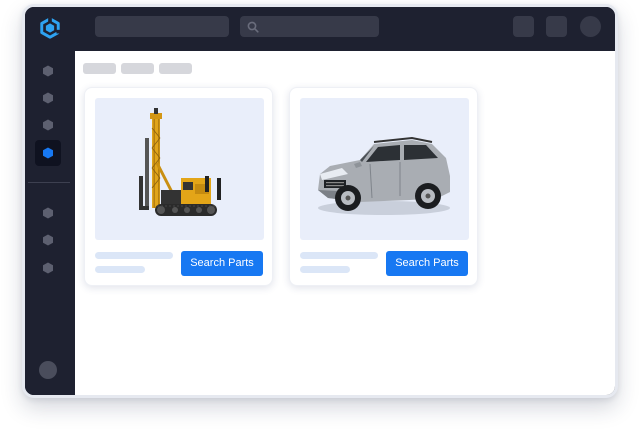 This screenshot has width=641, height=441. What do you see at coordinates (384, 175) in the screenshot?
I see `suv-car-image` at bounding box center [384, 175].